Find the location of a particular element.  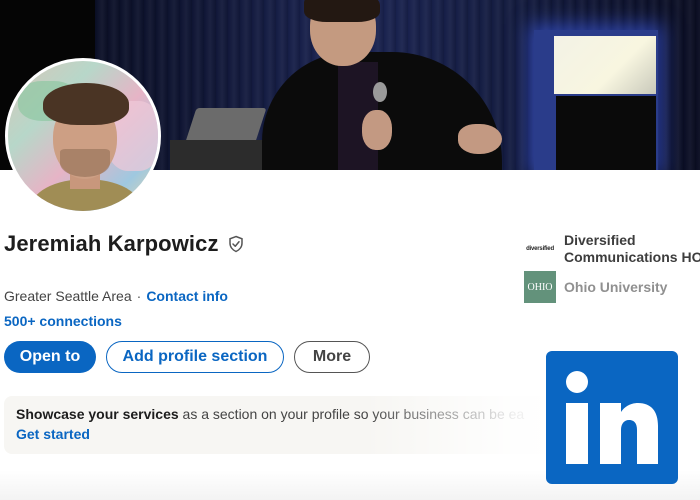

ohio-university-logo: OHIO is located at coordinates (540, 287).